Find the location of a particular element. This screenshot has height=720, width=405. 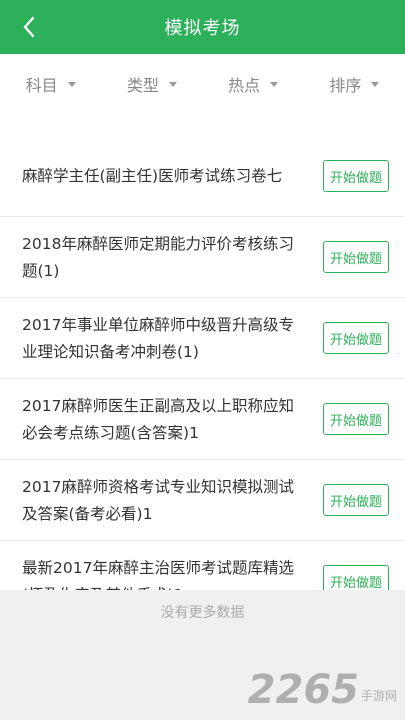

exam-title-text: 2017麻醉师资格考试专业知识模拟测试及答案(备考必看)1 is located at coordinates (158, 500).